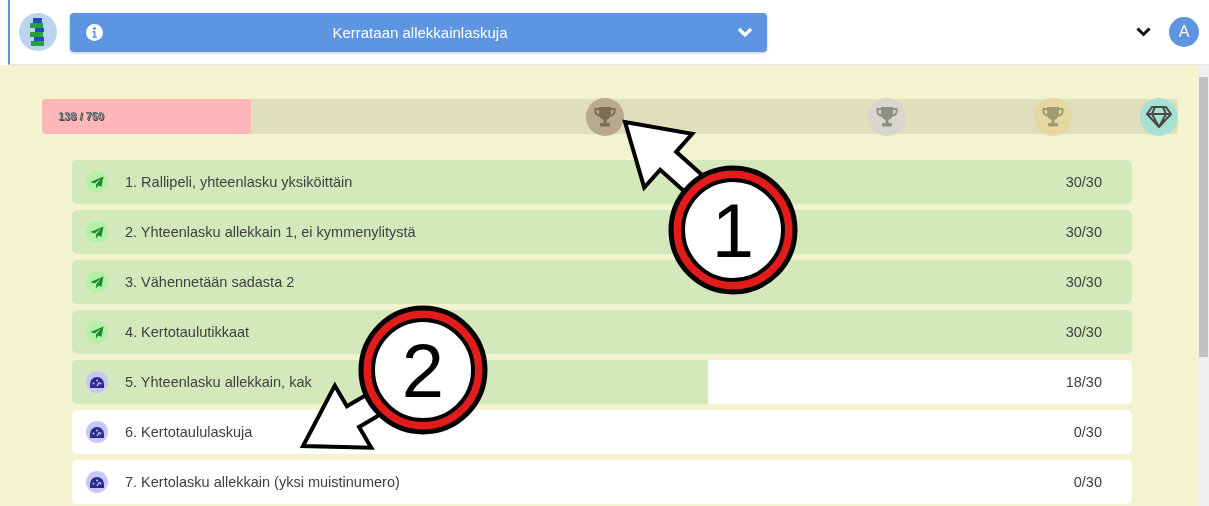 The height and width of the screenshot is (506, 1209). What do you see at coordinates (602, 182) in the screenshot?
I see `exercise-row: 1. Rallipeli, yhteenlasku yksiköittäin 30/30` at bounding box center [602, 182].